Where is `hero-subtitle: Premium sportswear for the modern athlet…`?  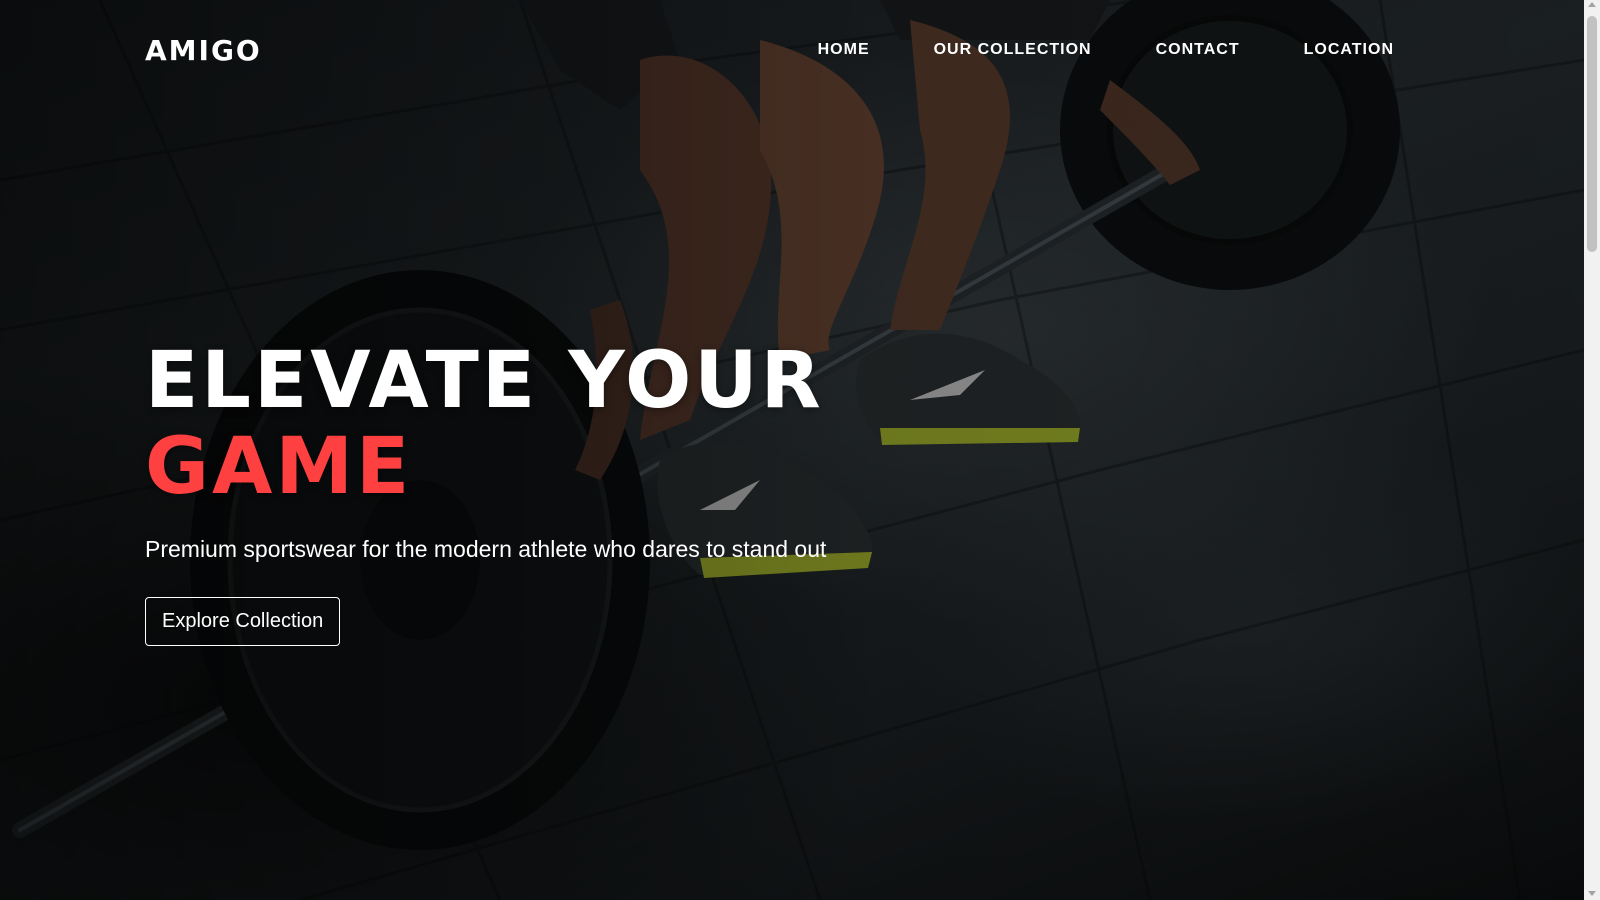 hero-subtitle: Premium sportswear for the modern athlet… is located at coordinates (486, 549).